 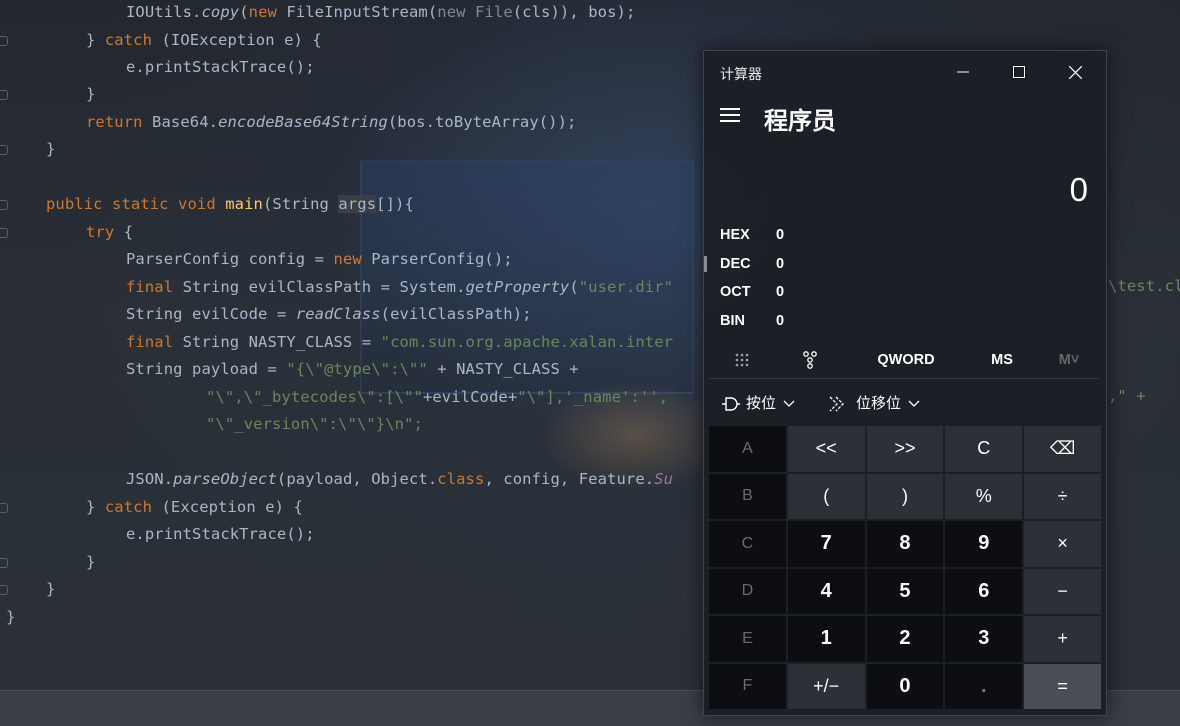 I want to click on code-token: e.printStackTrace();, so click(x=220, y=67).